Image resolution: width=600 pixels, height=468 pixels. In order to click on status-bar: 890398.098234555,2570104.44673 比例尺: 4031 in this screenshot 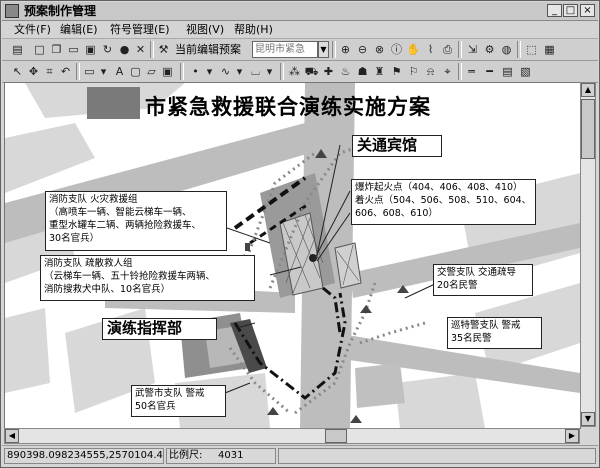, I will do `click(300, 455)`.